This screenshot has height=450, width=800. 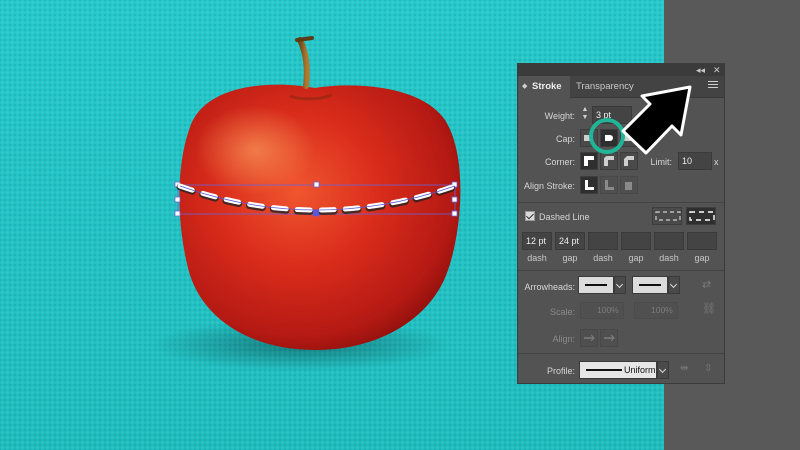 I want to click on panel-tabs: ◆ Stroke Transparency, so click(x=621, y=87).